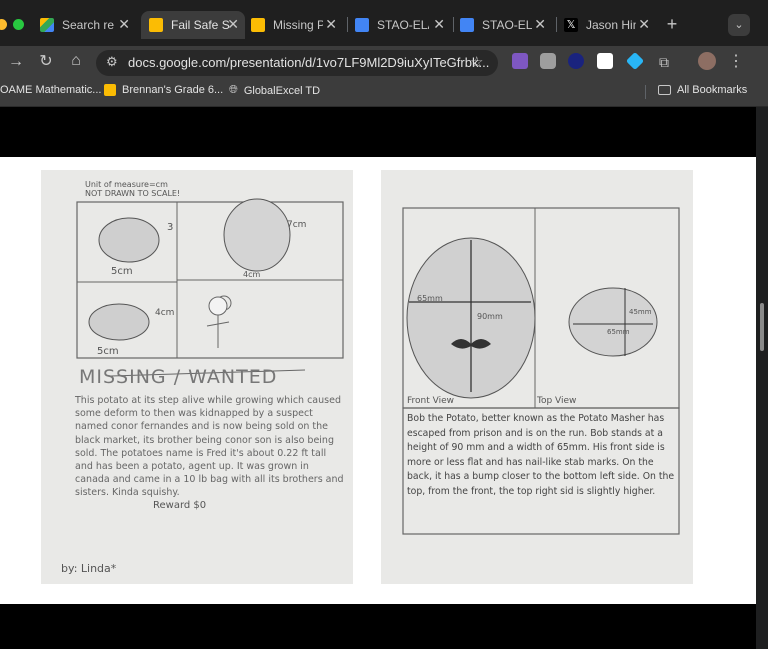  Describe the element at coordinates (506, 25) in the screenshot. I see `tab-stao-ela-2: STAO-ELA ✕` at that location.